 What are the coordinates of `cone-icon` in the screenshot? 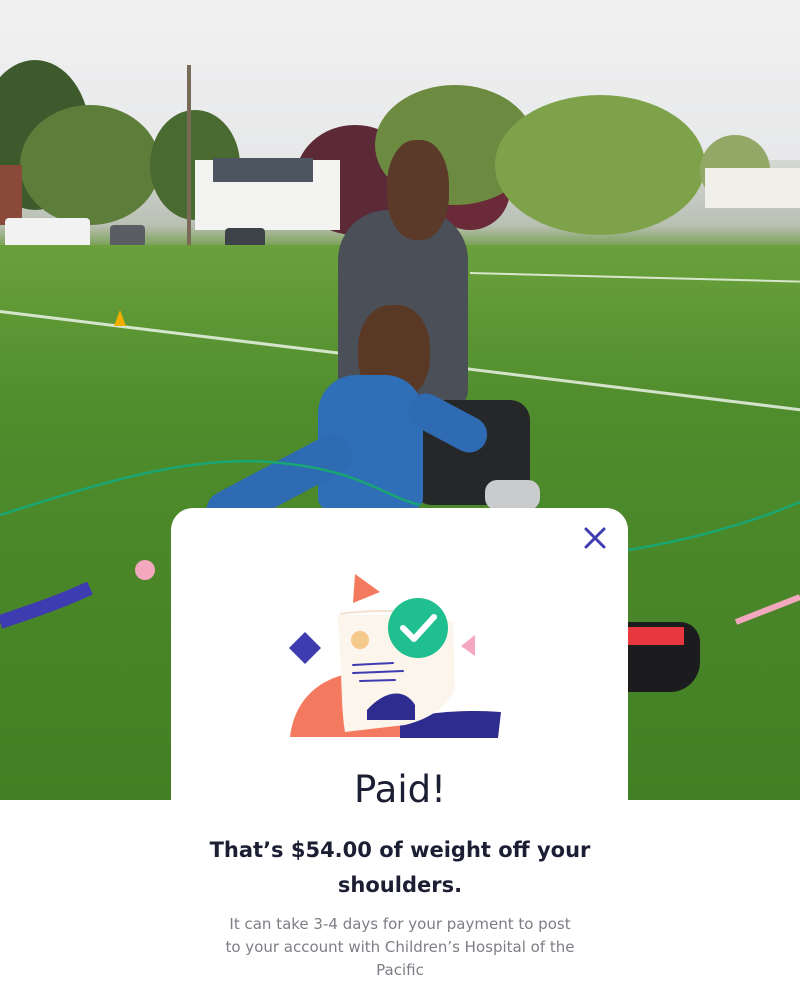 It's located at (120, 318).